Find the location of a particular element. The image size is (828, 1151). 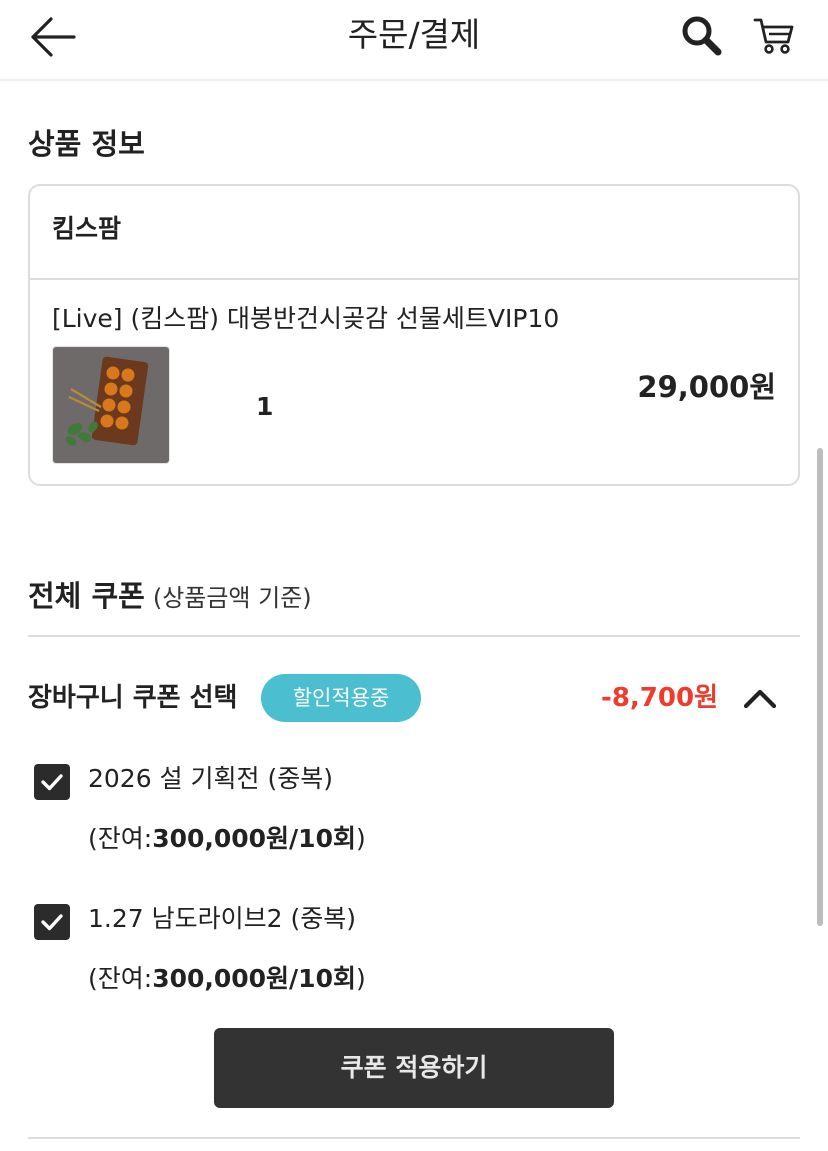

section-divider is located at coordinates (414, 636).